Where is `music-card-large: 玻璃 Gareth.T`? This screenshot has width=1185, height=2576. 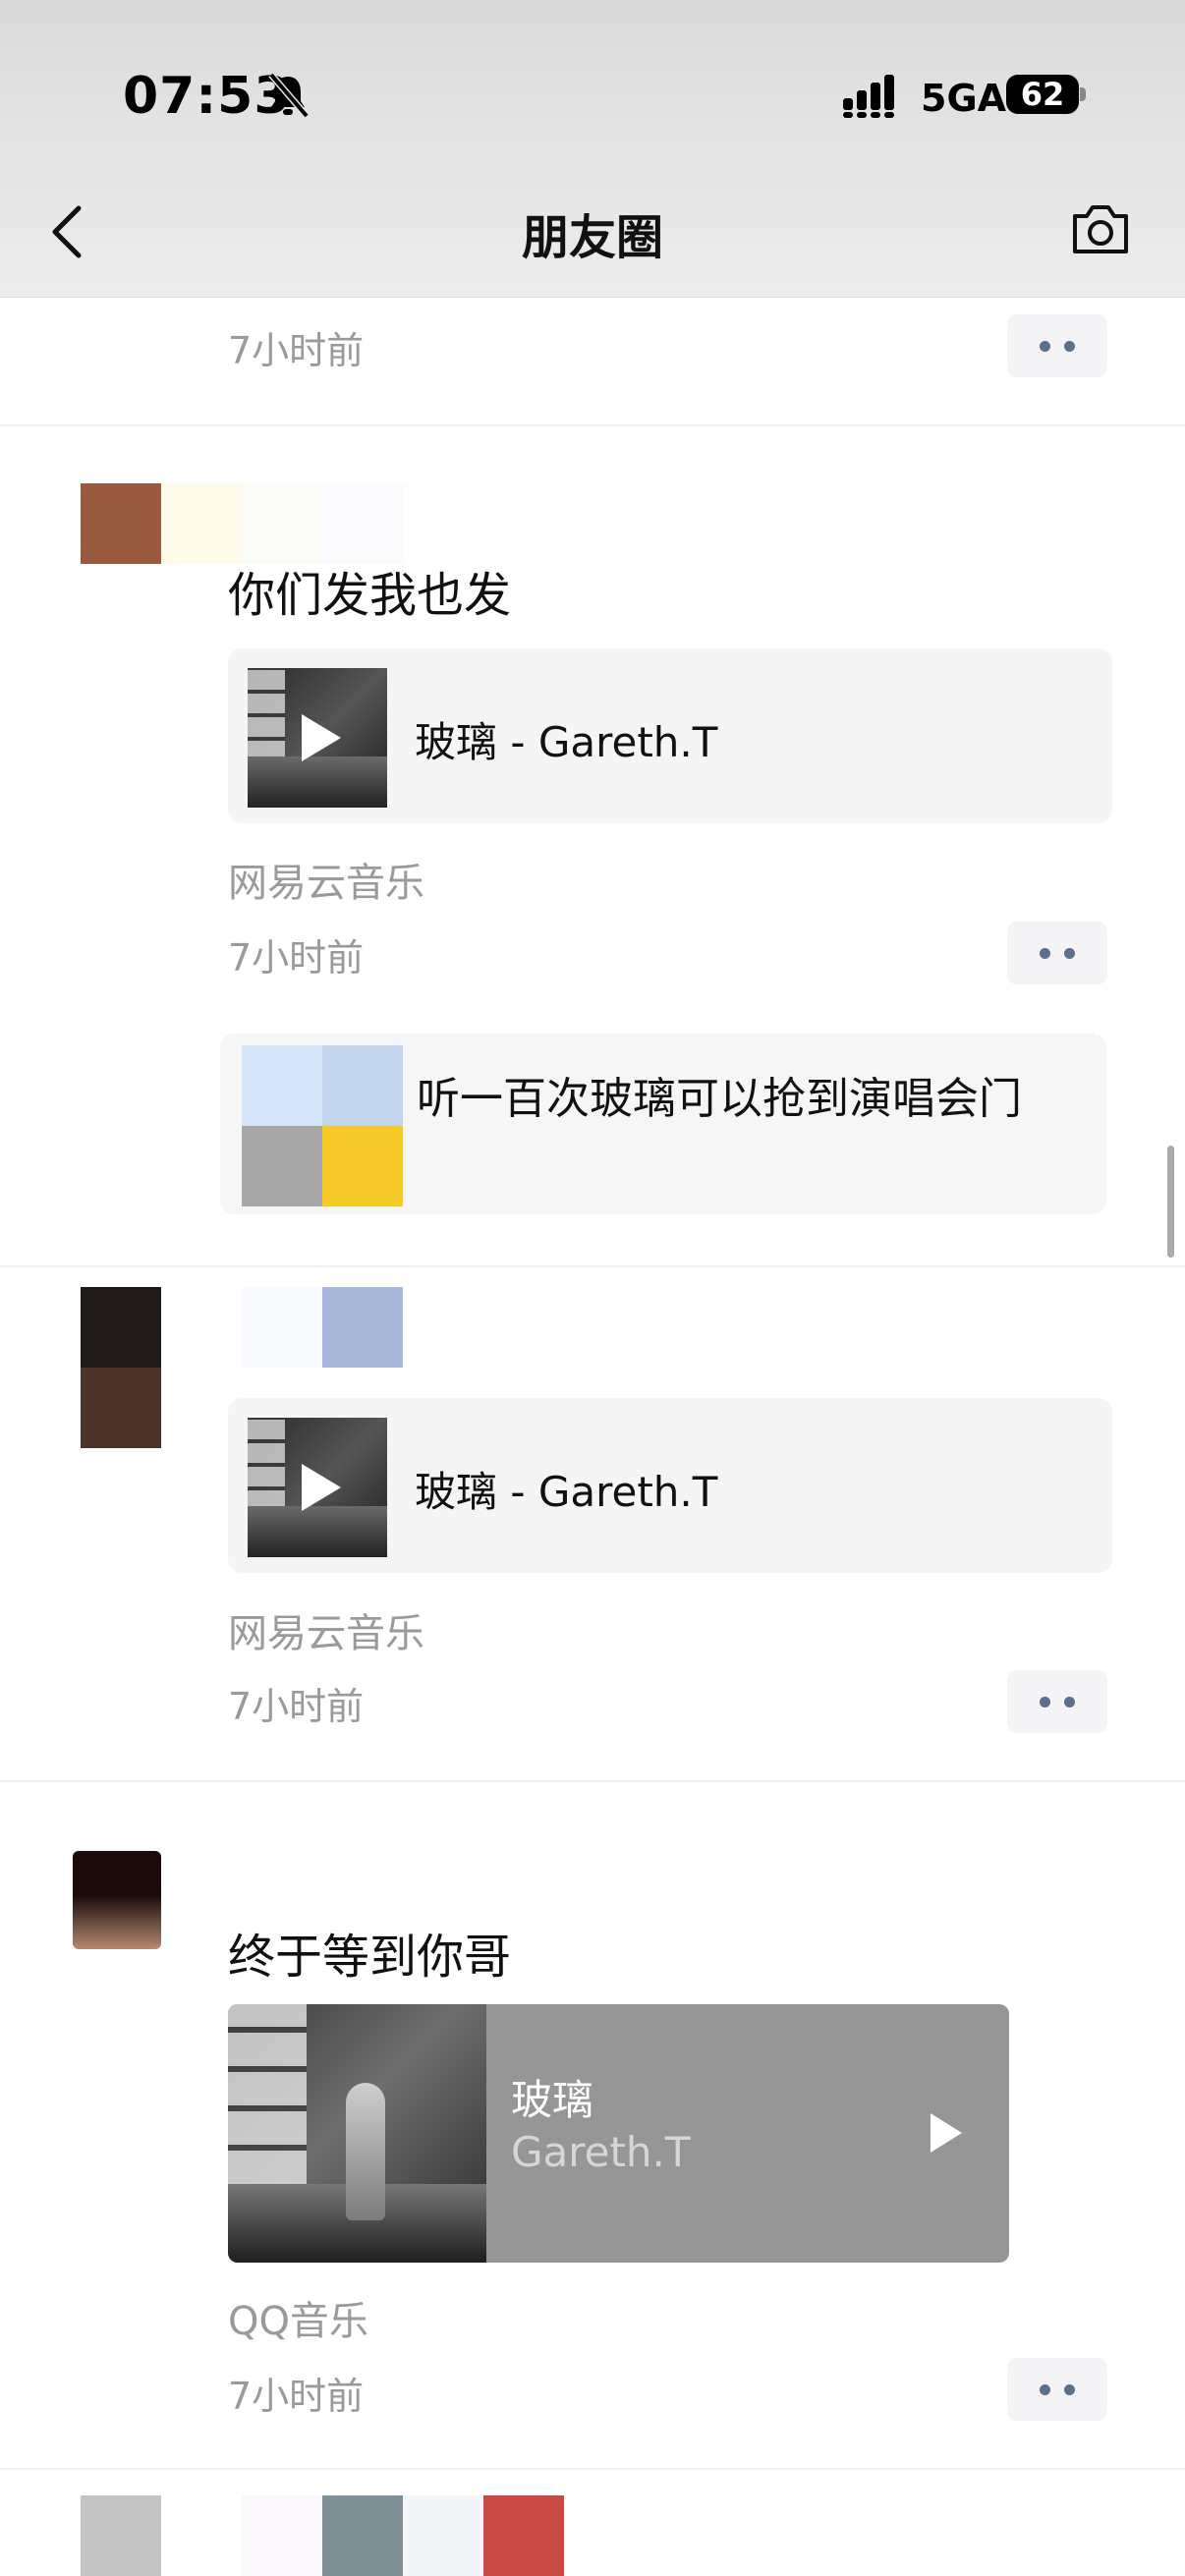
music-card-large: 玻璃 Gareth.T is located at coordinates (619, 2133).